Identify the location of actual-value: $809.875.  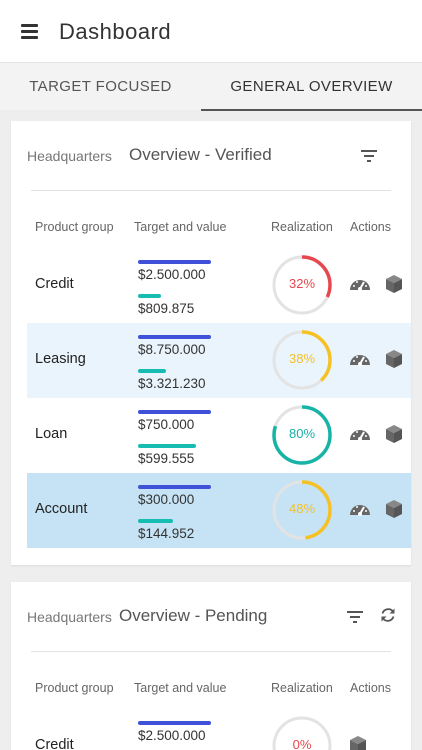
(166, 308).